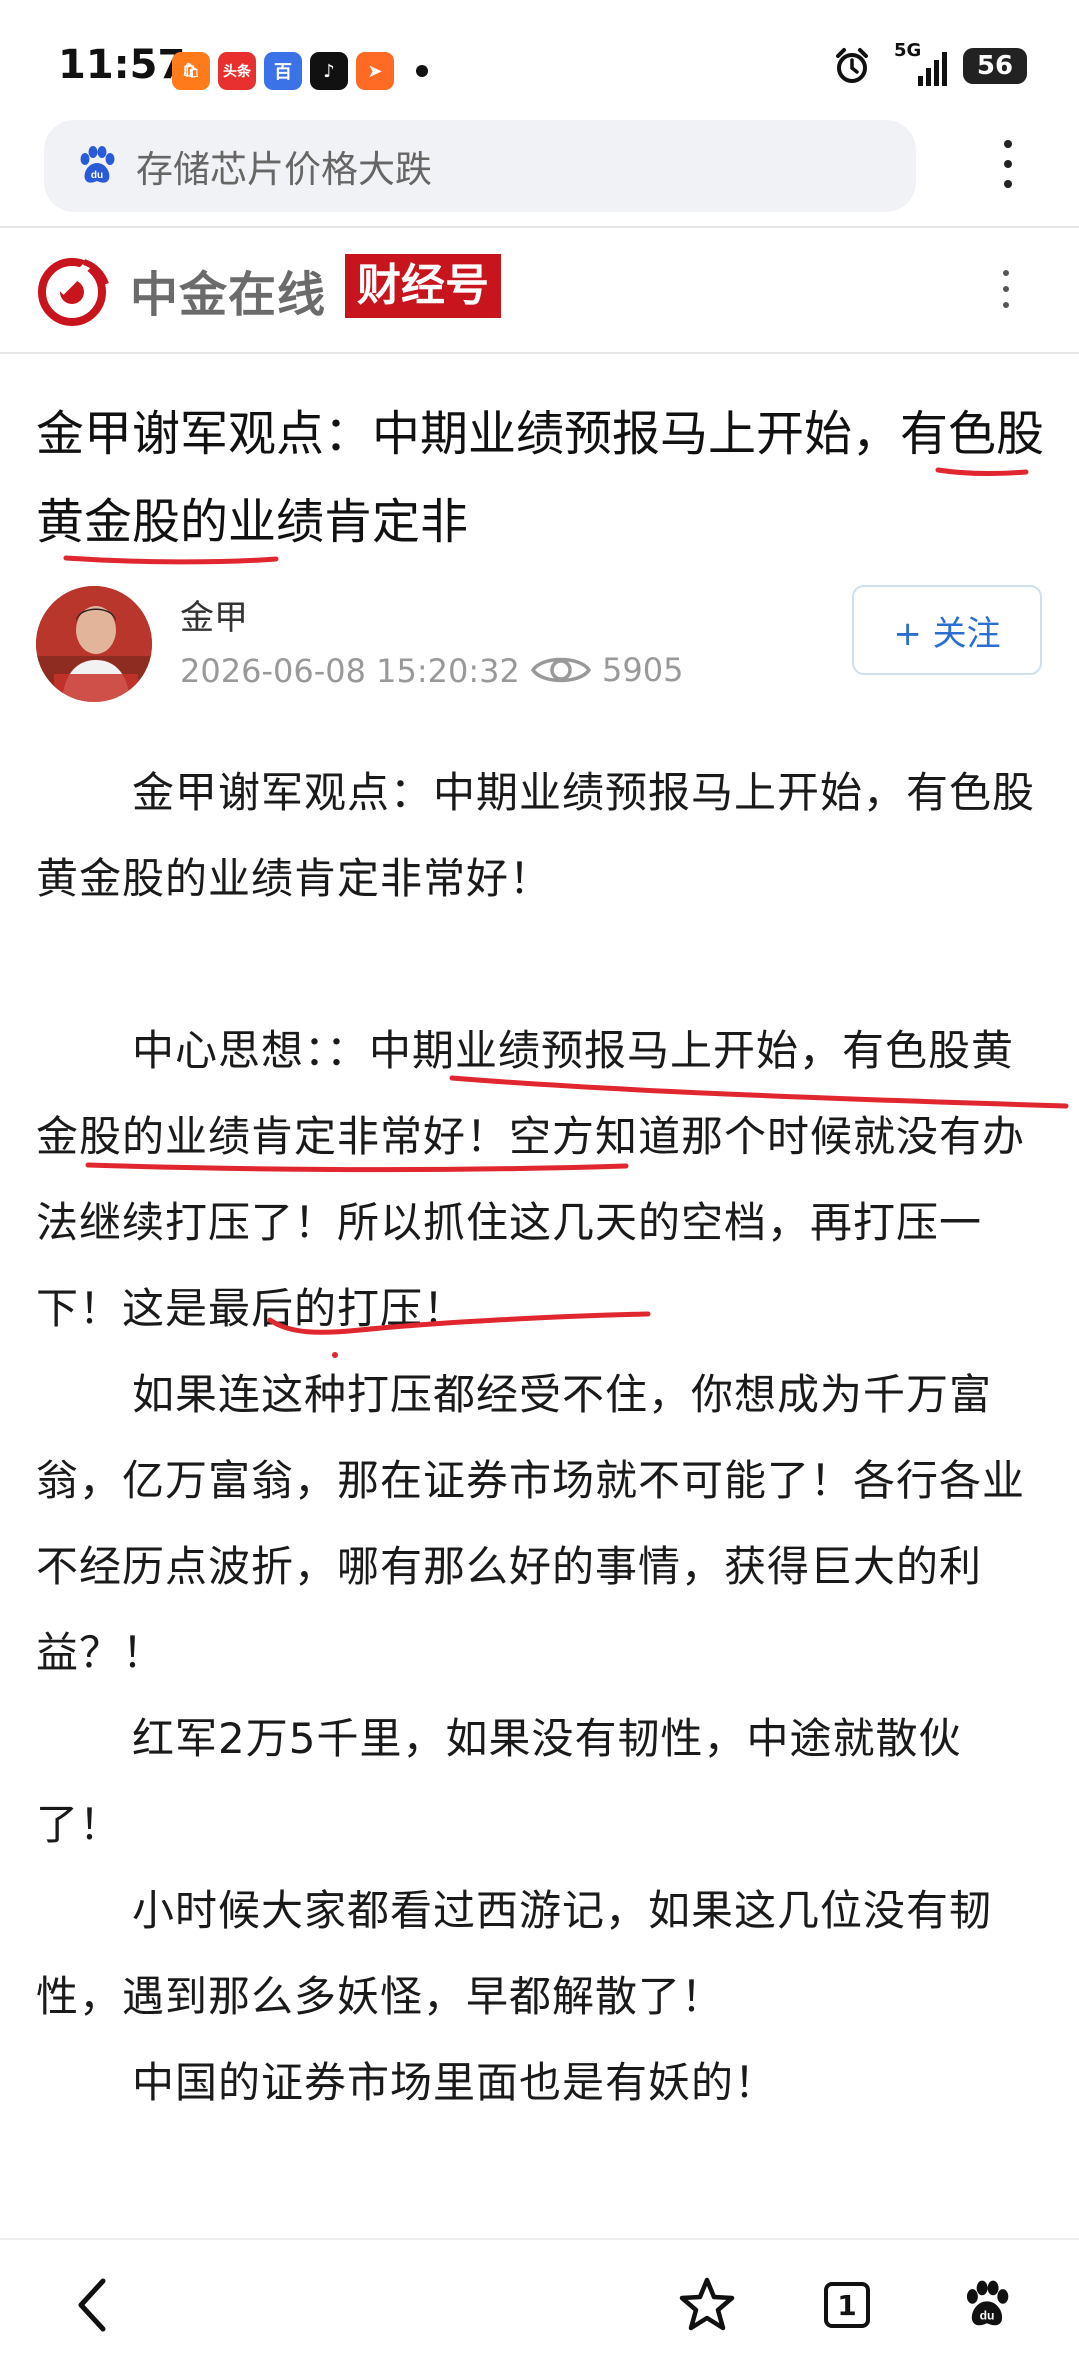 The image size is (1079, 2374). I want to click on paragraph: 中国的证券市场里面也是有妖的！, so click(455, 2082).